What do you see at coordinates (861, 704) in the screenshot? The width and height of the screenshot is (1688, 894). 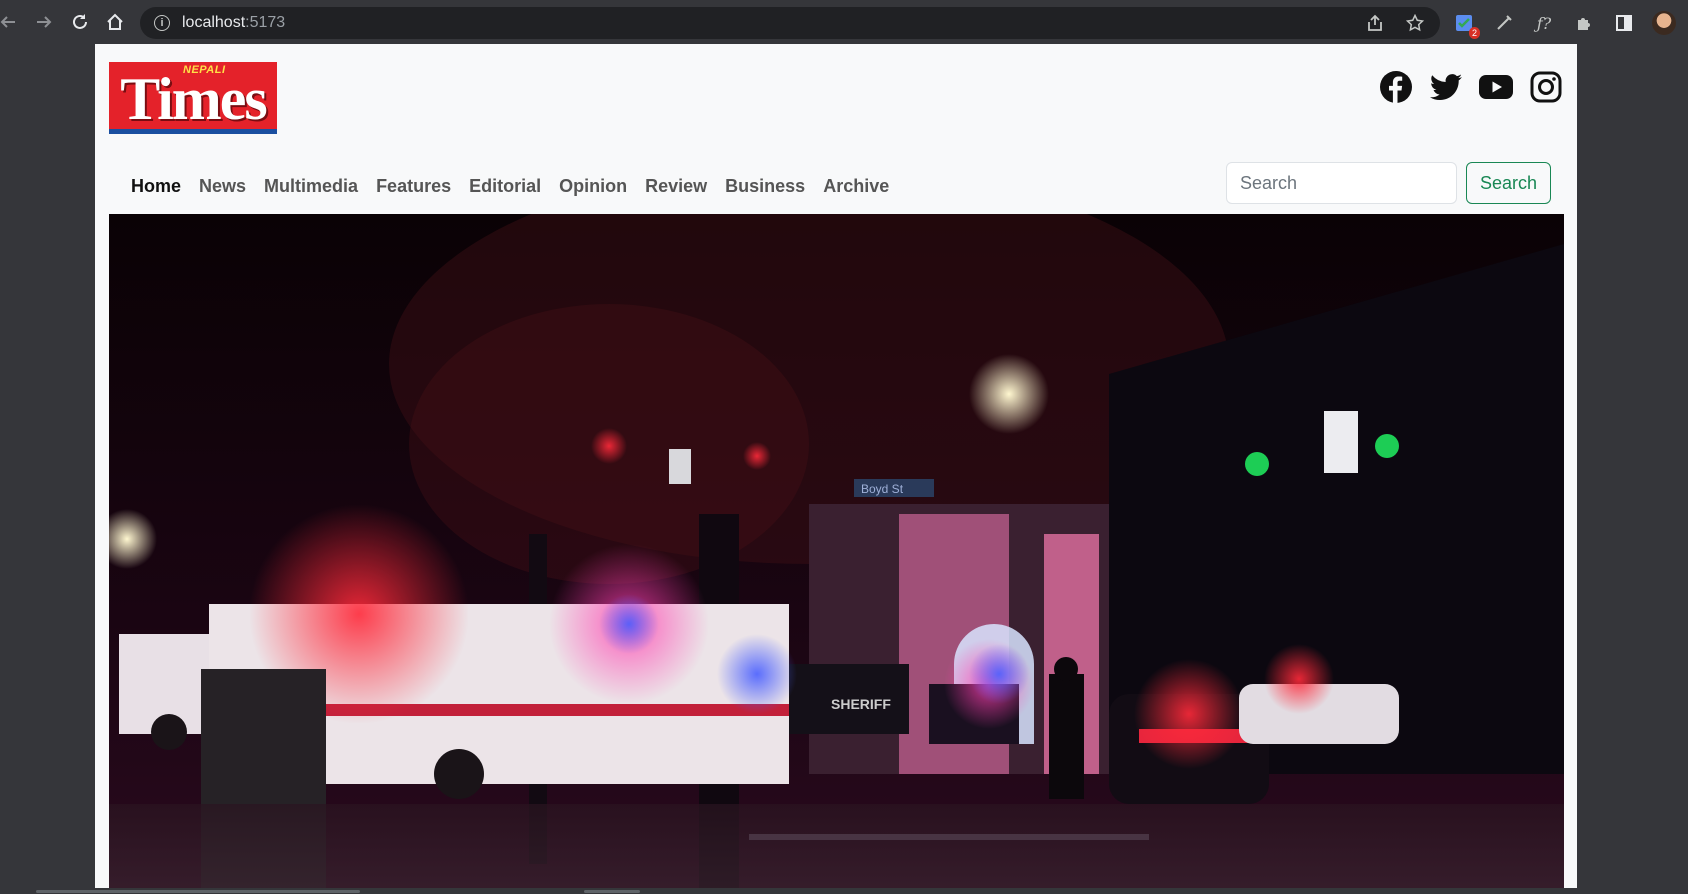 I see `vehicle-label: SHERIFF` at bounding box center [861, 704].